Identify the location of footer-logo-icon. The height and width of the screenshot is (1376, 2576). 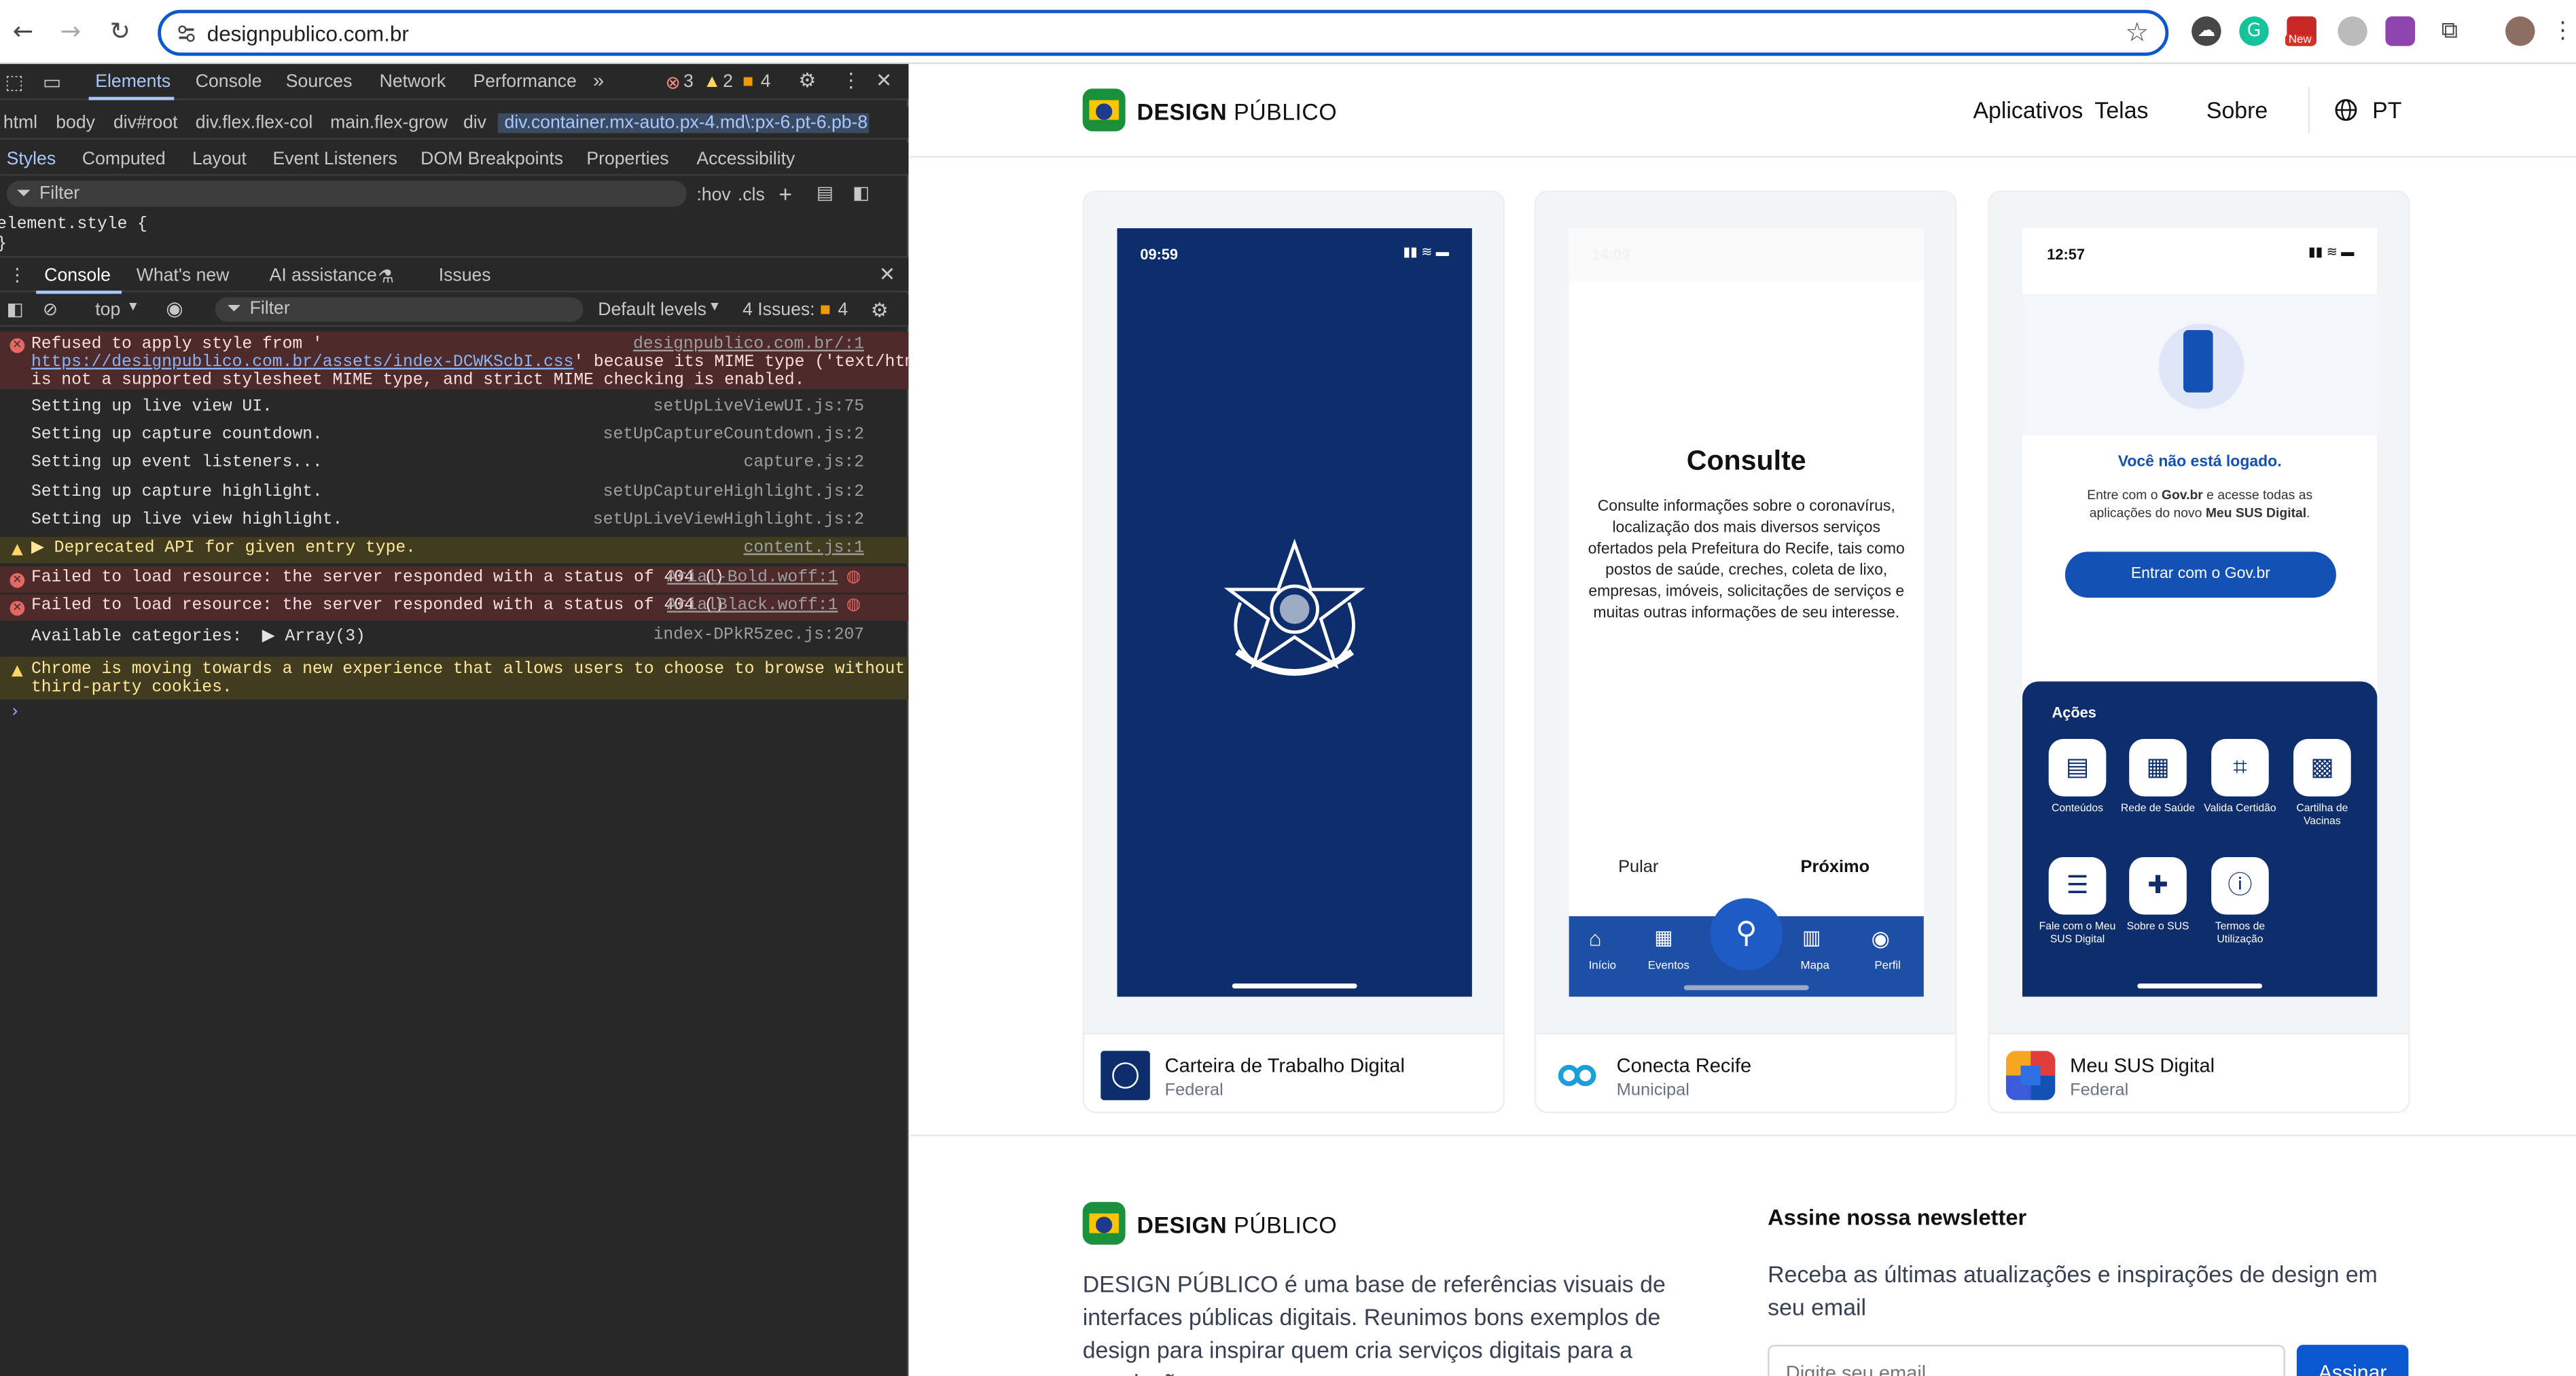
(1104, 1223).